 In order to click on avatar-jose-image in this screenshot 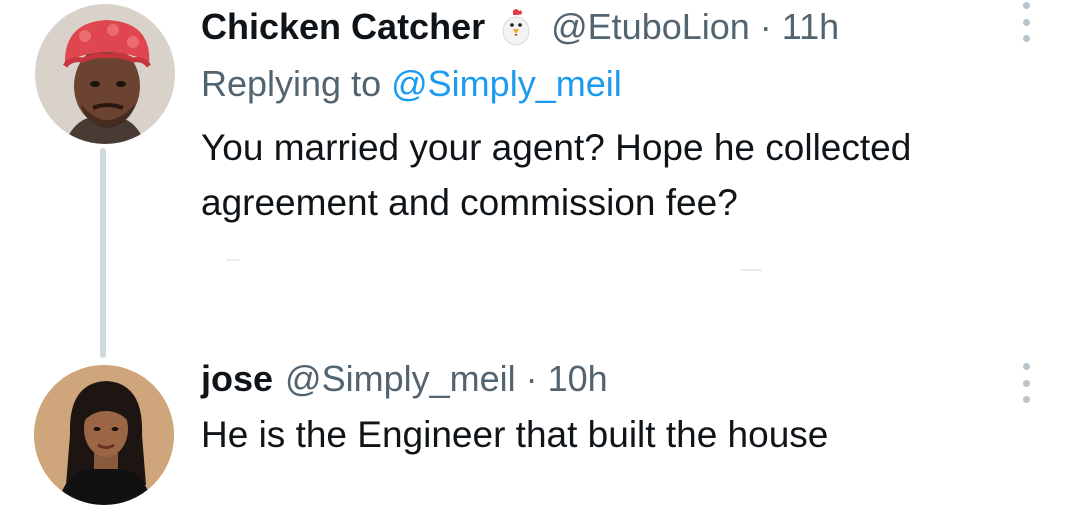, I will do `click(104, 435)`.